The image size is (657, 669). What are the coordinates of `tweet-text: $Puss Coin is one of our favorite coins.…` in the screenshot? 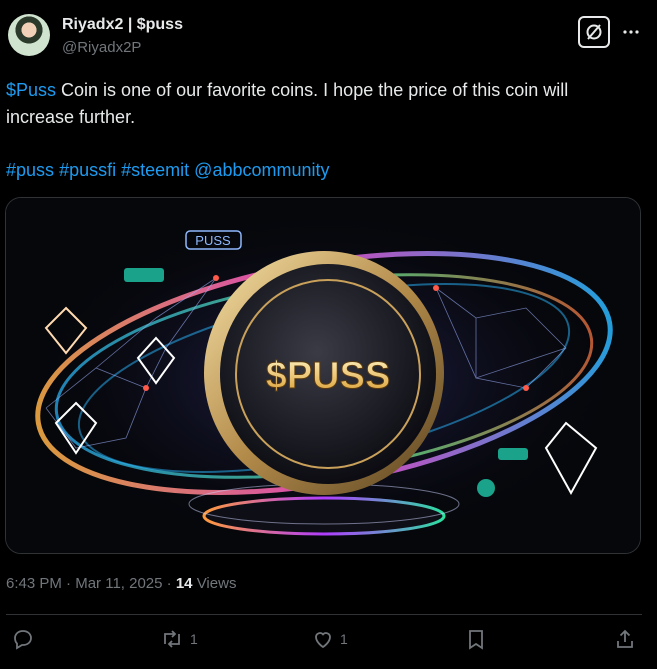 It's located at (321, 104).